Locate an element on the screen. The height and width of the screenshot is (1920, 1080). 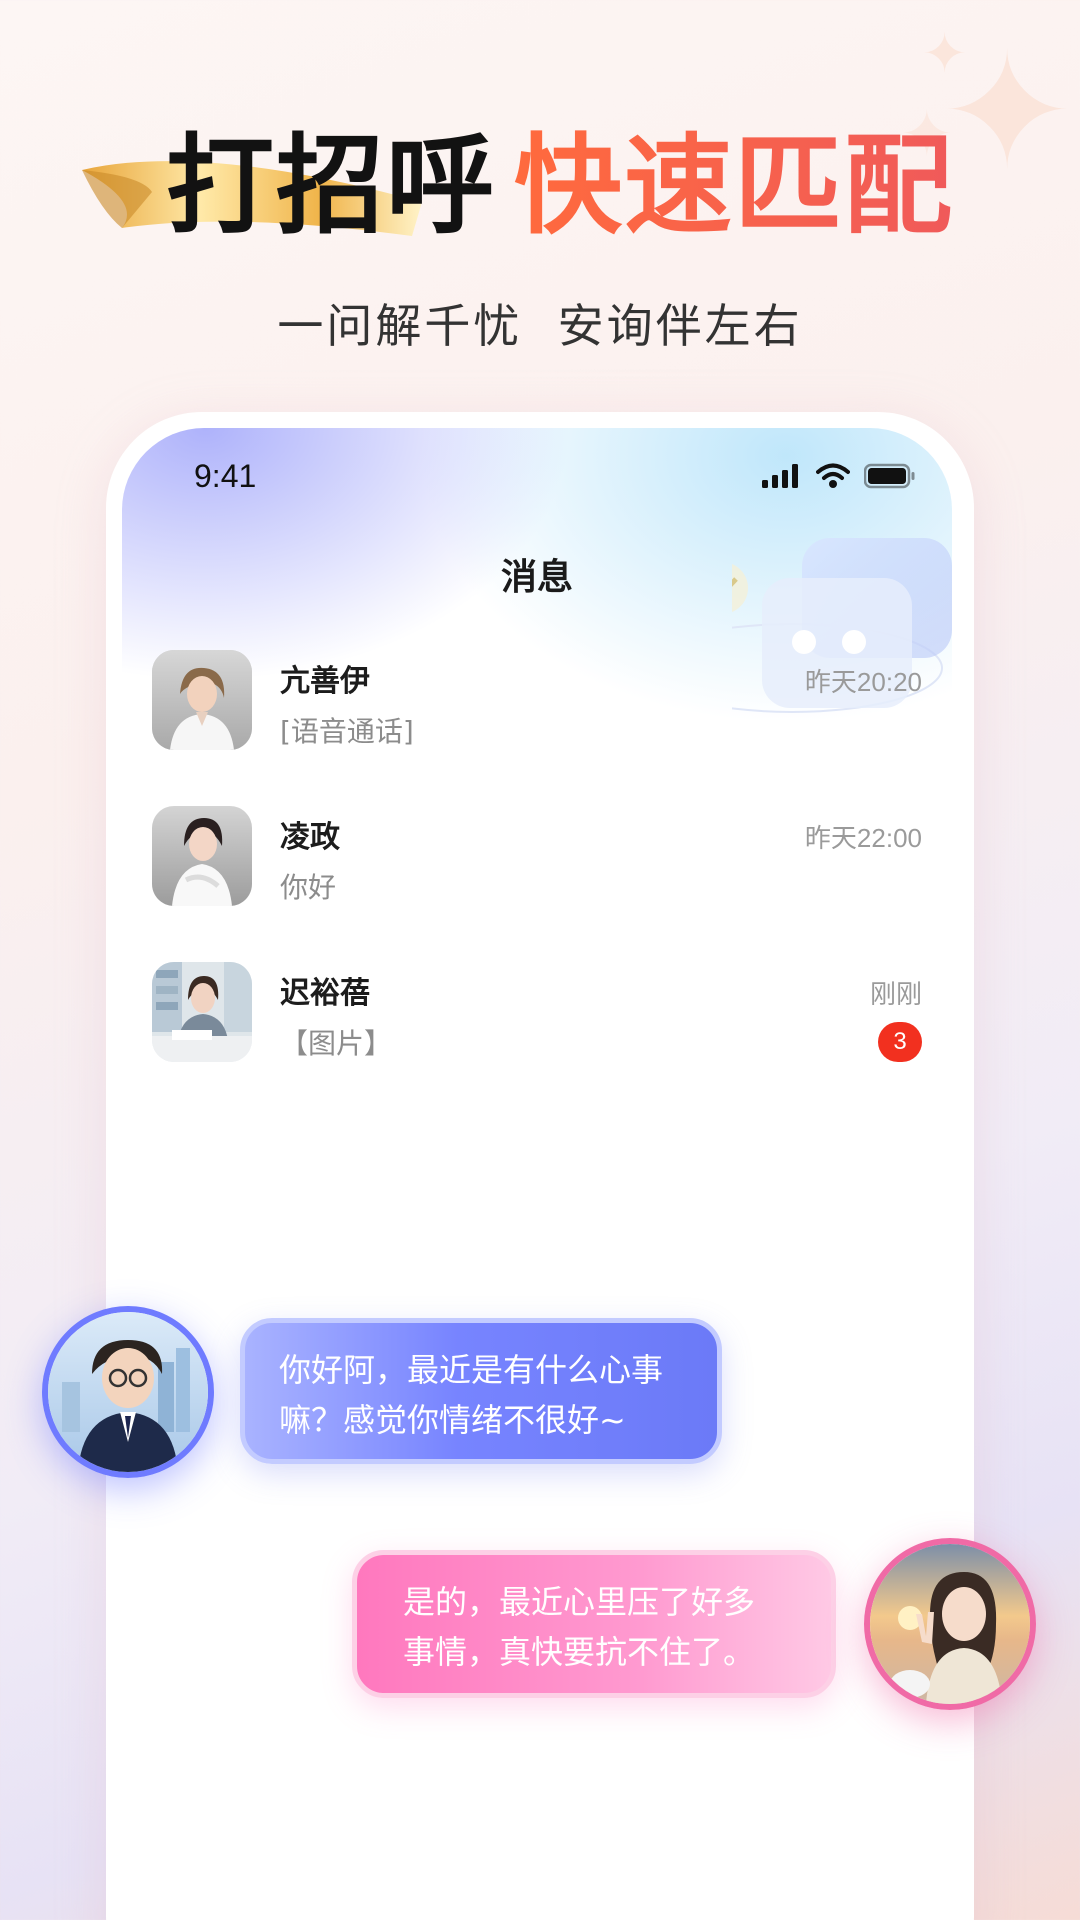
unread-badge: 3 is located at coordinates (900, 1042).